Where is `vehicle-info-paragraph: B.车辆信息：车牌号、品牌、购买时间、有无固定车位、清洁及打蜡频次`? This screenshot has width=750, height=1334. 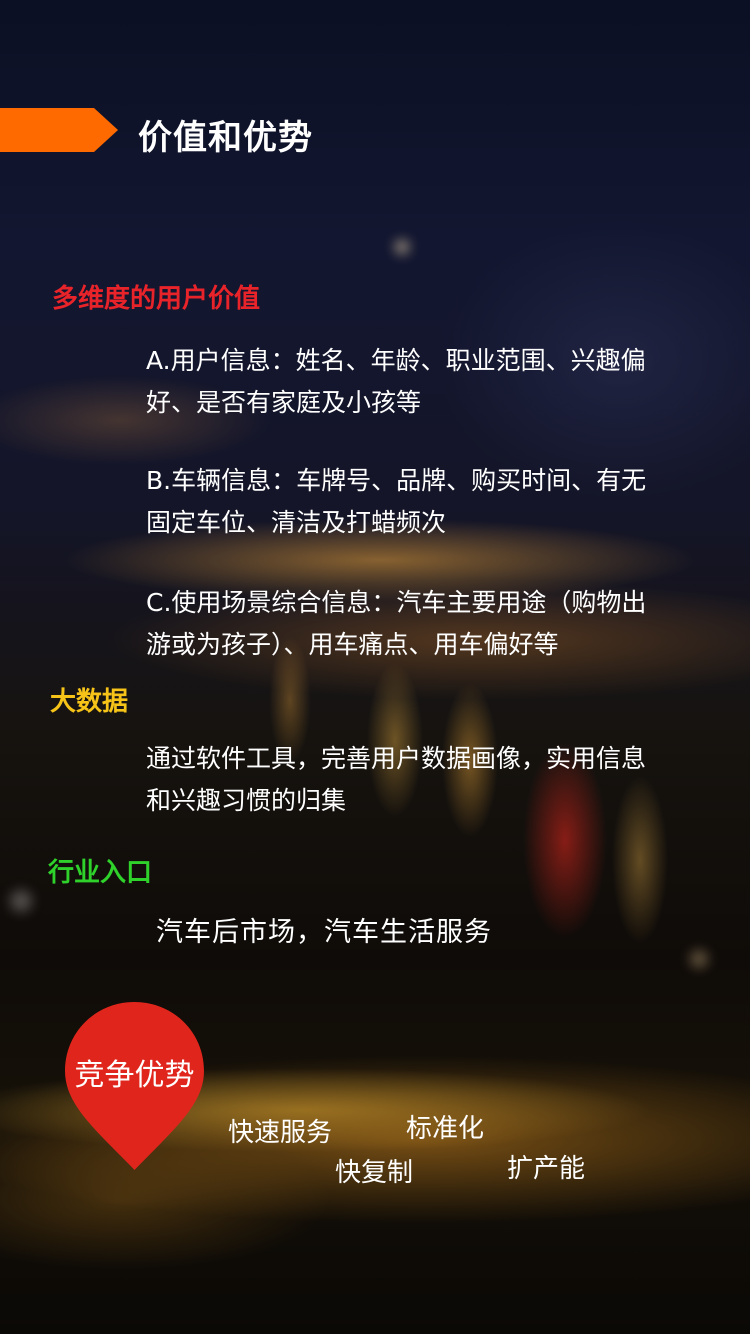
vehicle-info-paragraph: B.车辆信息：车牌号、品牌、购买时间、有无固定车位、清洁及打蜡频次 is located at coordinates (396, 501).